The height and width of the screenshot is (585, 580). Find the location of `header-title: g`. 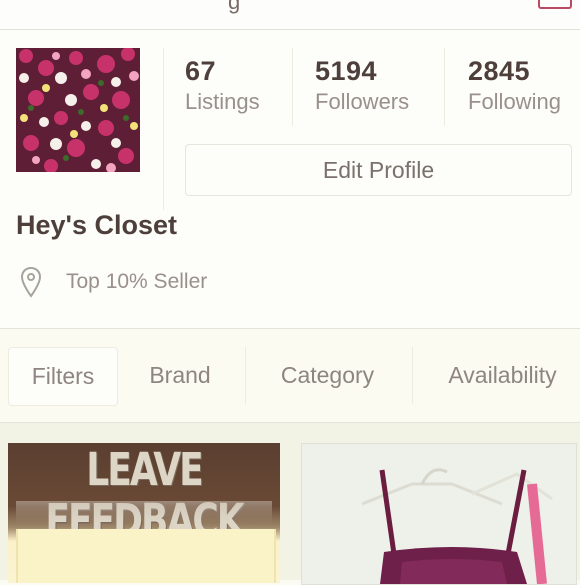

header-title: g is located at coordinates (234, 7).